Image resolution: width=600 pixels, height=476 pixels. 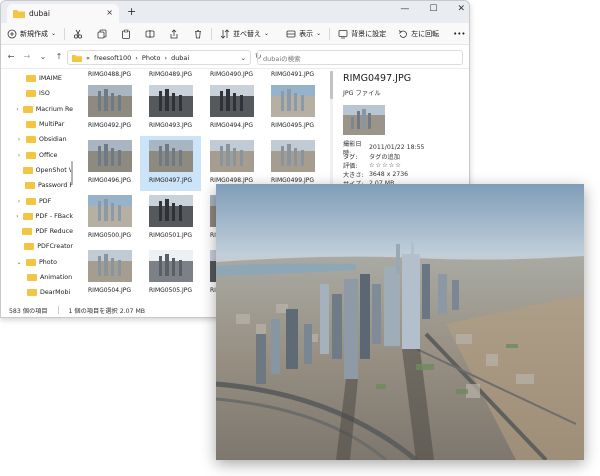 What do you see at coordinates (461, 9) in the screenshot?
I see `close-window-button: ✕` at bounding box center [461, 9].